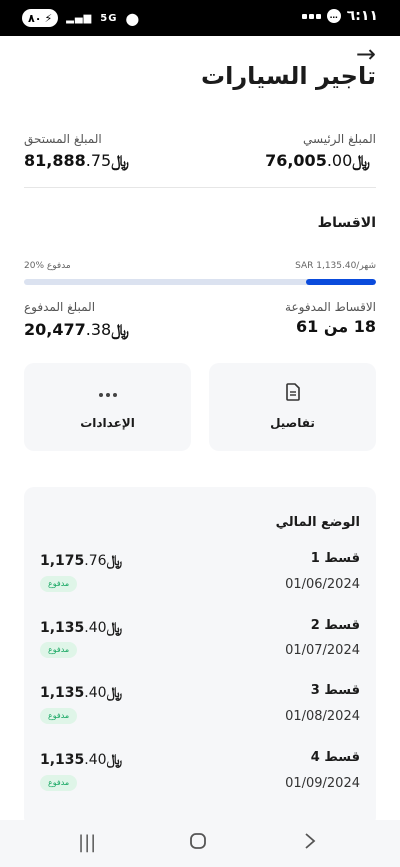 This screenshot has height=867, width=400. What do you see at coordinates (296, 160) in the screenshot?
I see `principal-int: 76,005` at bounding box center [296, 160].